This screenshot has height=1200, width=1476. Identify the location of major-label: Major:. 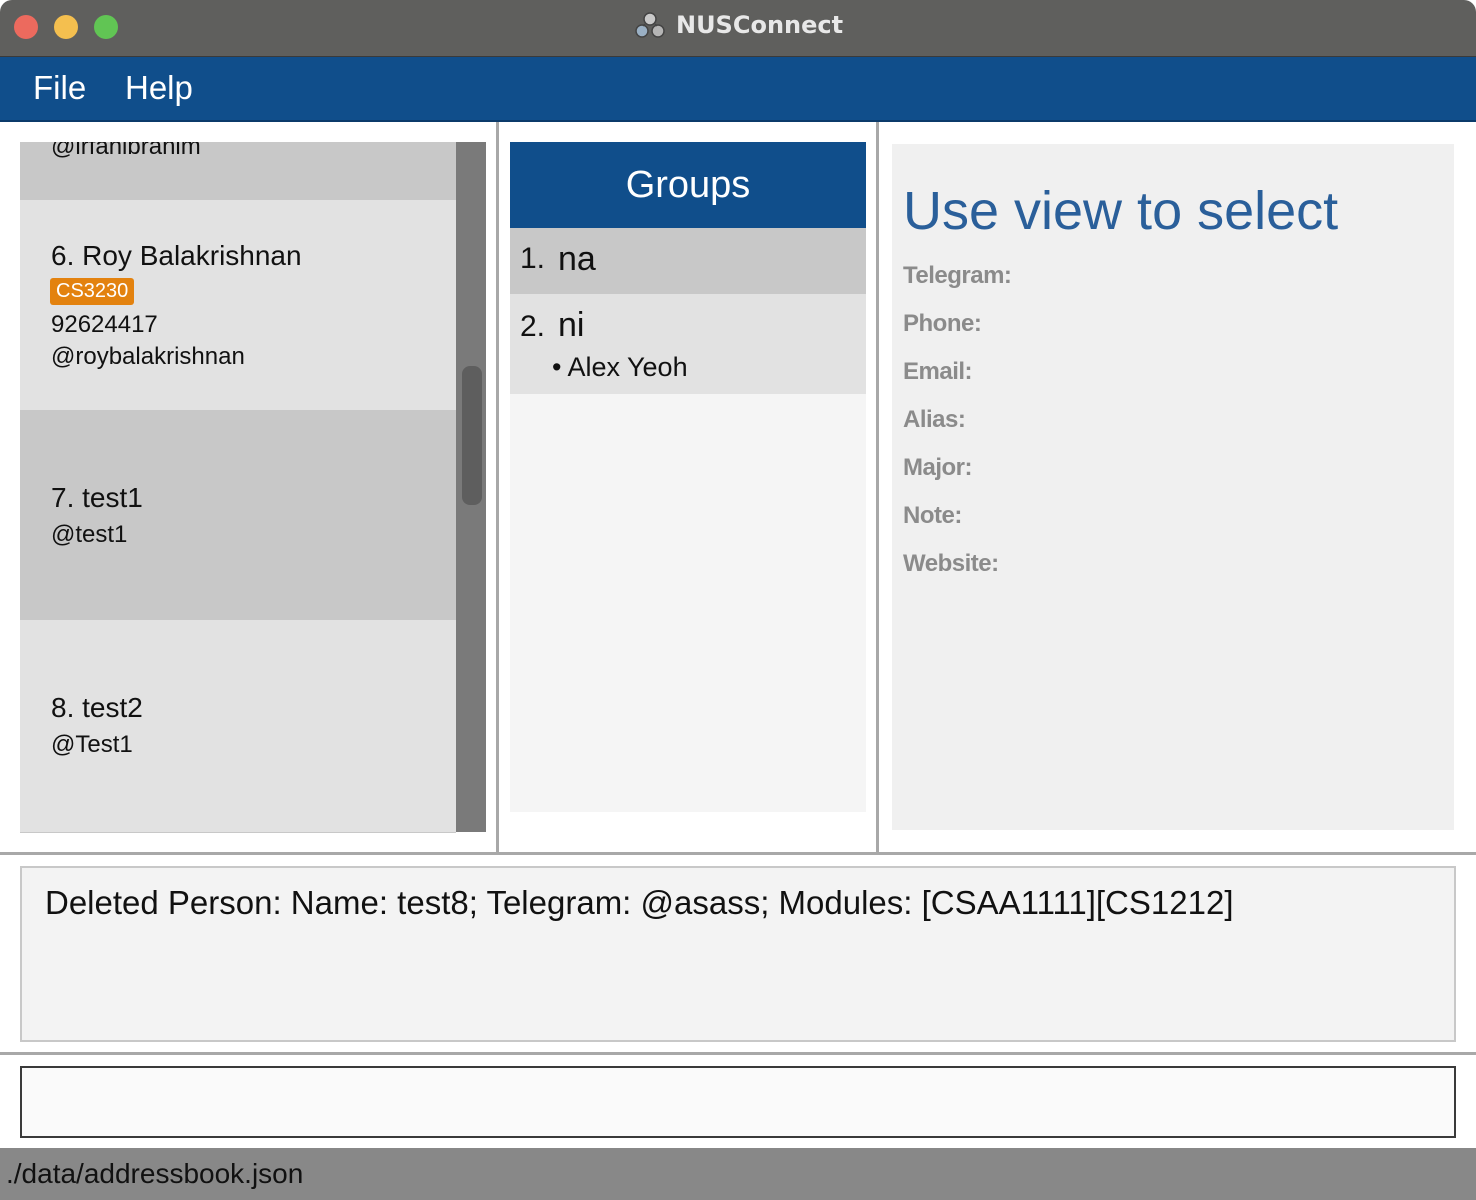
(938, 467).